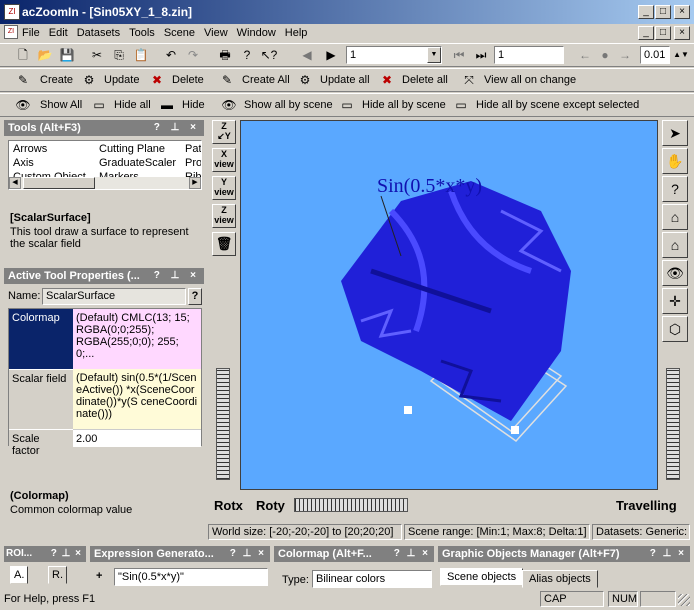 The width and height of the screenshot is (694, 610). I want to click on alias-objects-tab: Alias objects, so click(560, 579).